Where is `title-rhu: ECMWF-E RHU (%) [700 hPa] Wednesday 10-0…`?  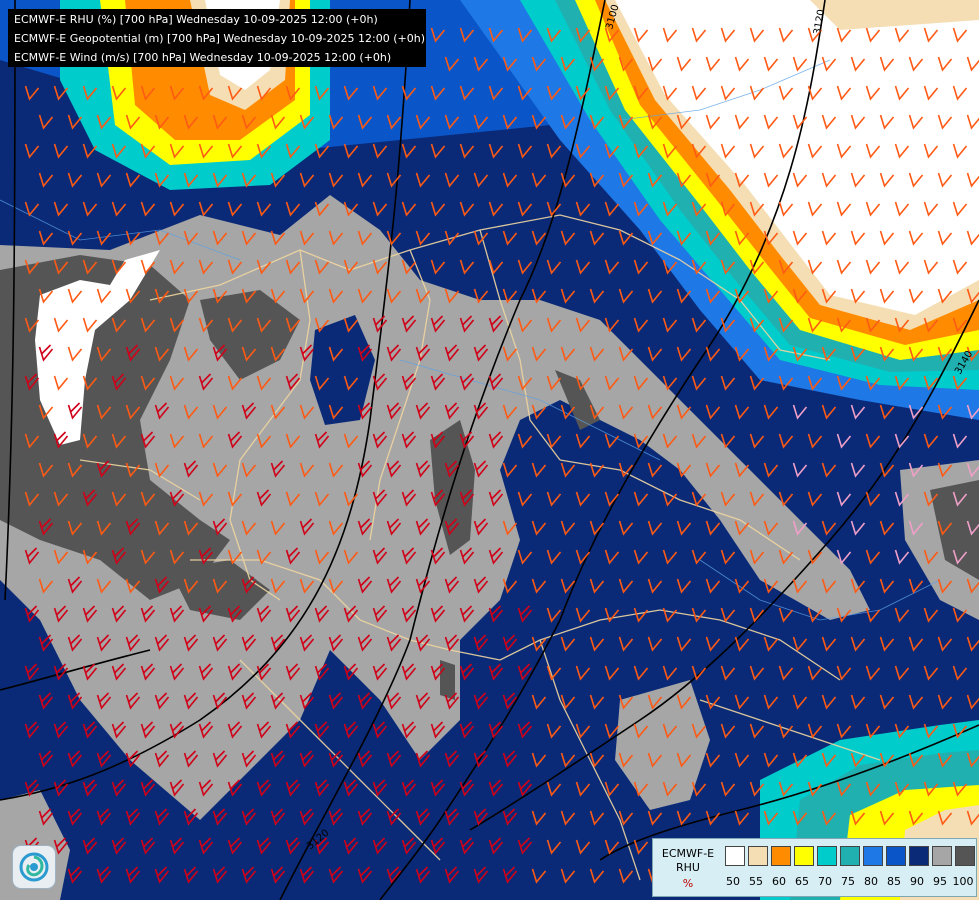
title-rhu: ECMWF-E RHU (%) [700 hPa] Wednesday 10-0… is located at coordinates (196, 19).